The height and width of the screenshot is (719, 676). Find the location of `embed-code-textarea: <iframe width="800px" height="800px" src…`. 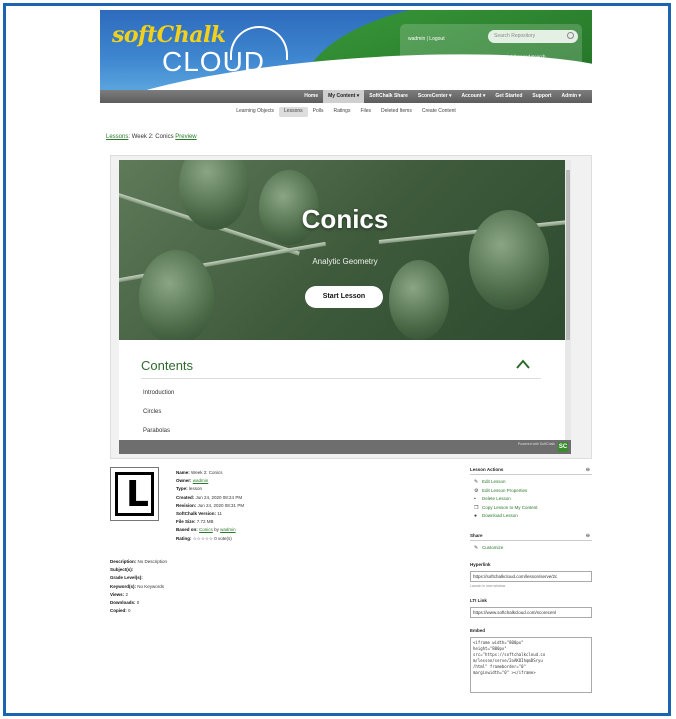

embed-code-textarea: <iframe width="800px" height="800px" src… is located at coordinates (531, 664).